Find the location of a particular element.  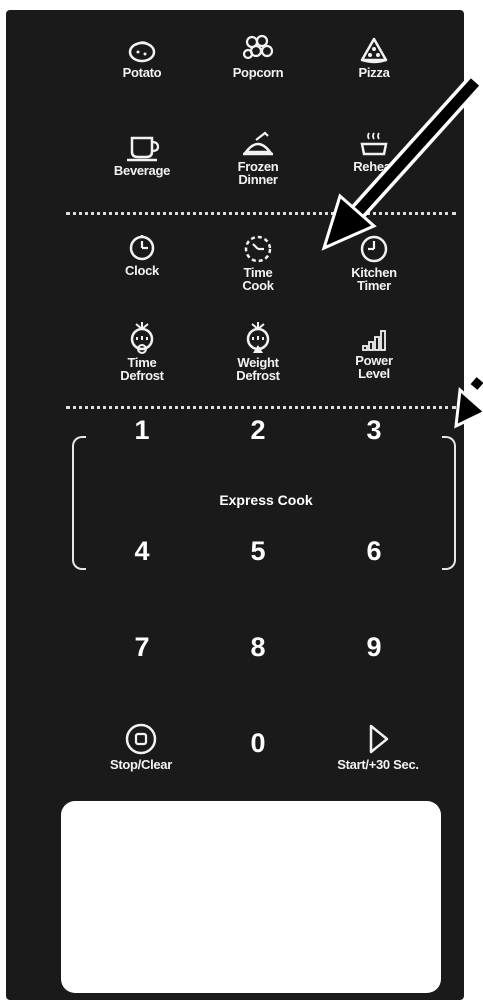

arrow-upper-icon is located at coordinates (401, 163).